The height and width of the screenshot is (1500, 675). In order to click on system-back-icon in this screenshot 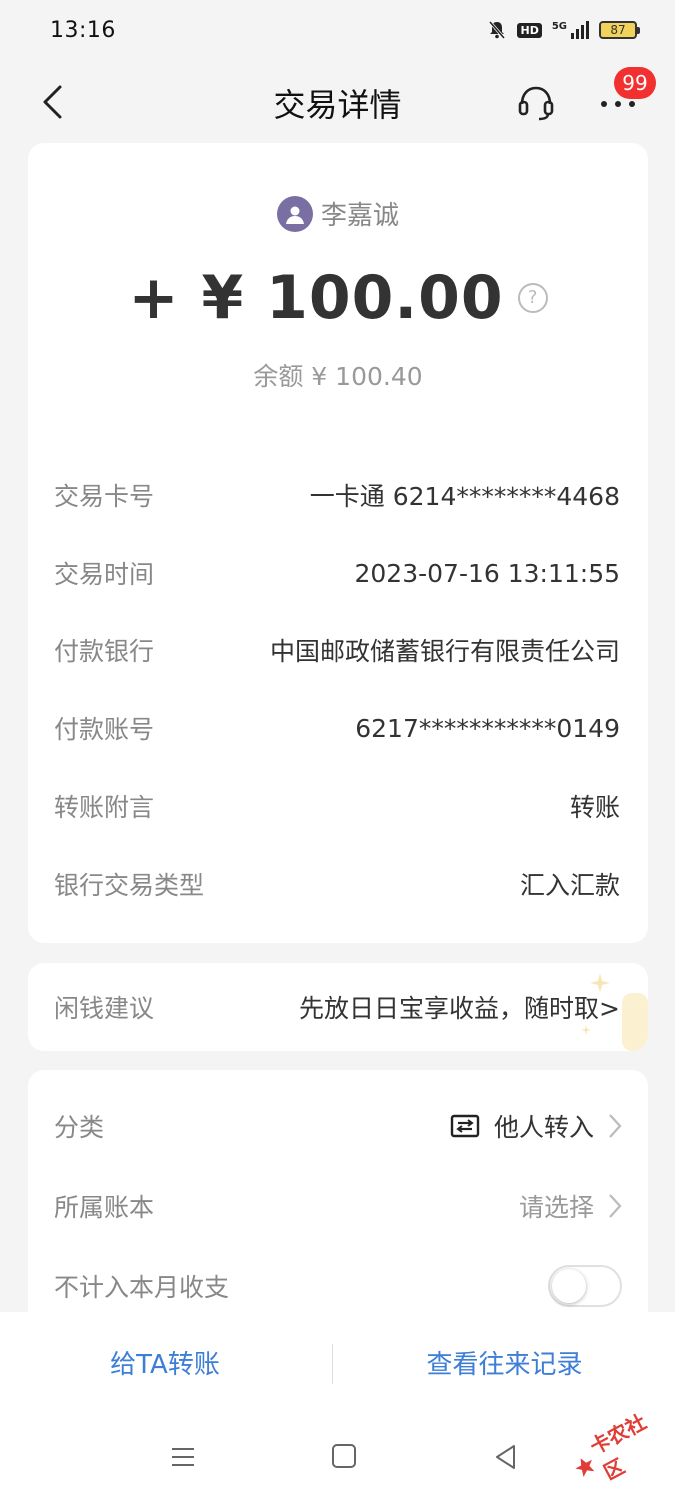, I will do `click(506, 1457)`.